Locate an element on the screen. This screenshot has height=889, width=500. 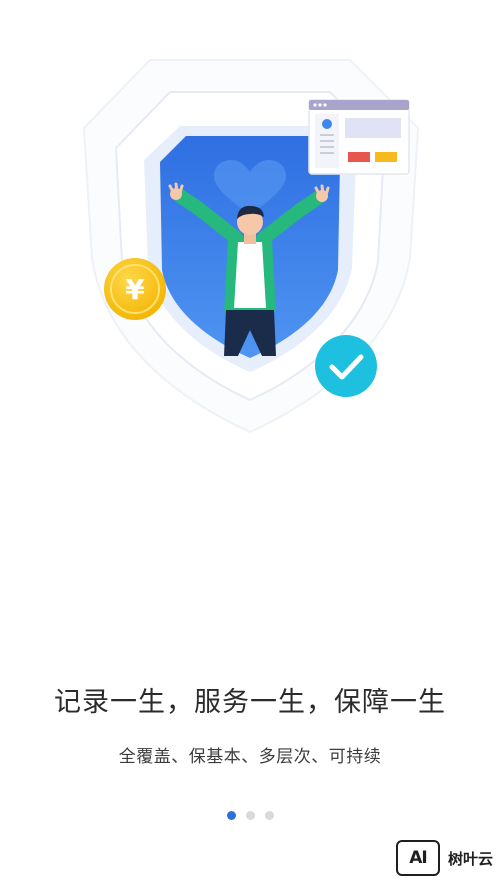
watermark-brand: 树叶云 is located at coordinates (471, 858).